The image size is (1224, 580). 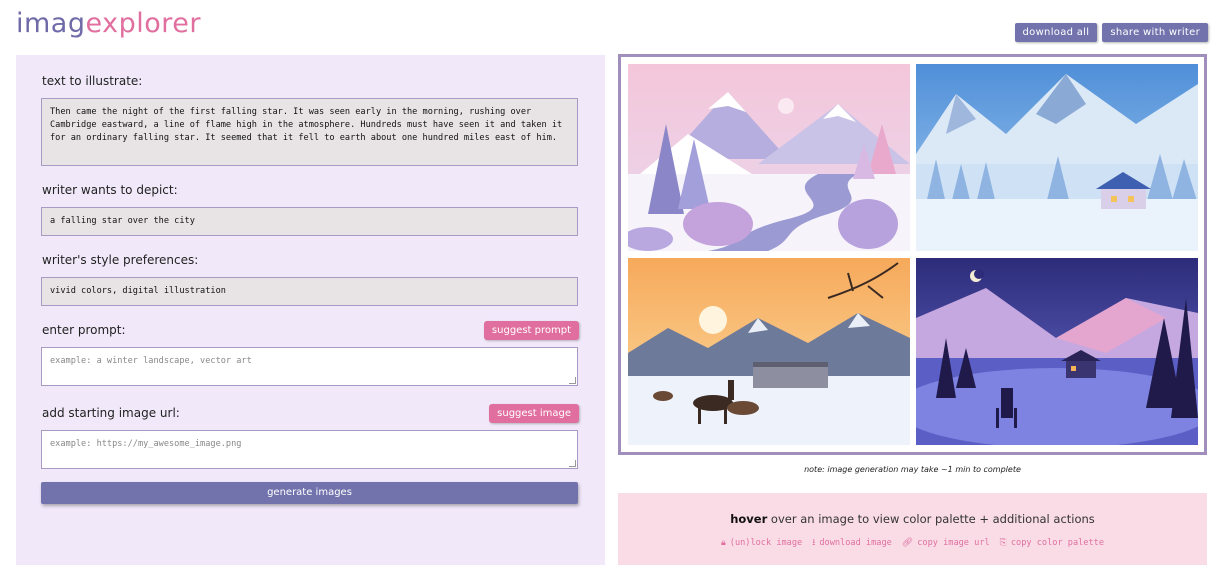 I want to click on logo-text-part1: imag, so click(x=51, y=23).